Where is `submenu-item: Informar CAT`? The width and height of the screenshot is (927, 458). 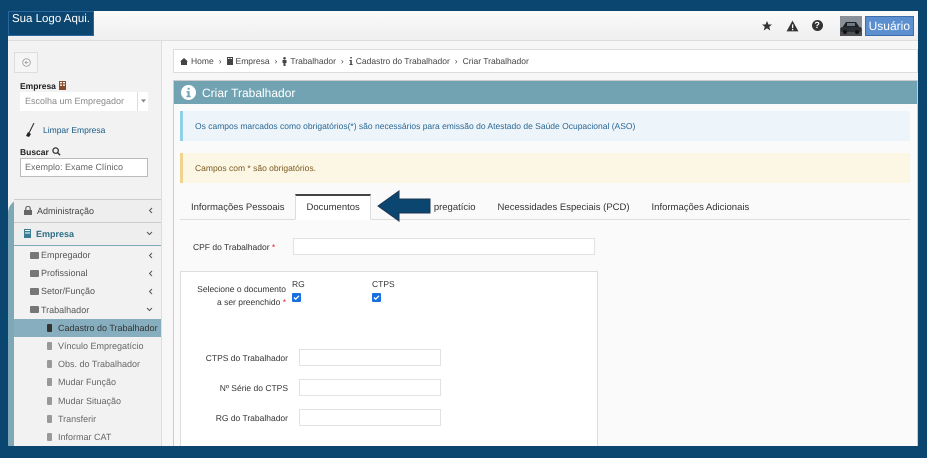
submenu-item: Informar CAT is located at coordinates (87, 437).